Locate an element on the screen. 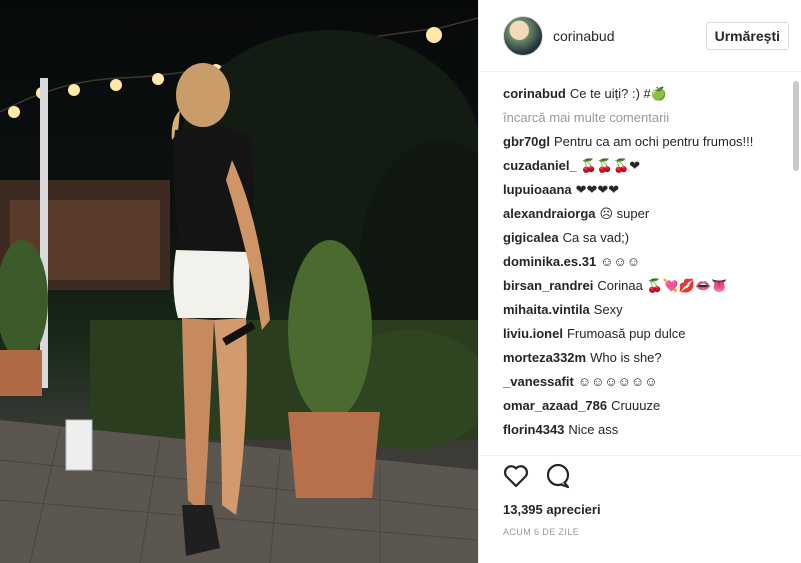 This screenshot has width=801, height=563. comment-row: florin4343 Nice ass is located at coordinates (640, 430).